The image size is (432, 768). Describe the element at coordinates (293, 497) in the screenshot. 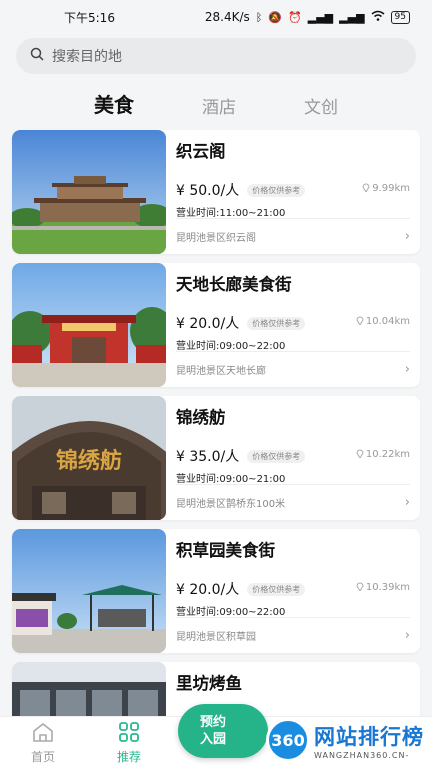

I see `location-row: 昆明池景区鹊桥东100米 ›` at that location.